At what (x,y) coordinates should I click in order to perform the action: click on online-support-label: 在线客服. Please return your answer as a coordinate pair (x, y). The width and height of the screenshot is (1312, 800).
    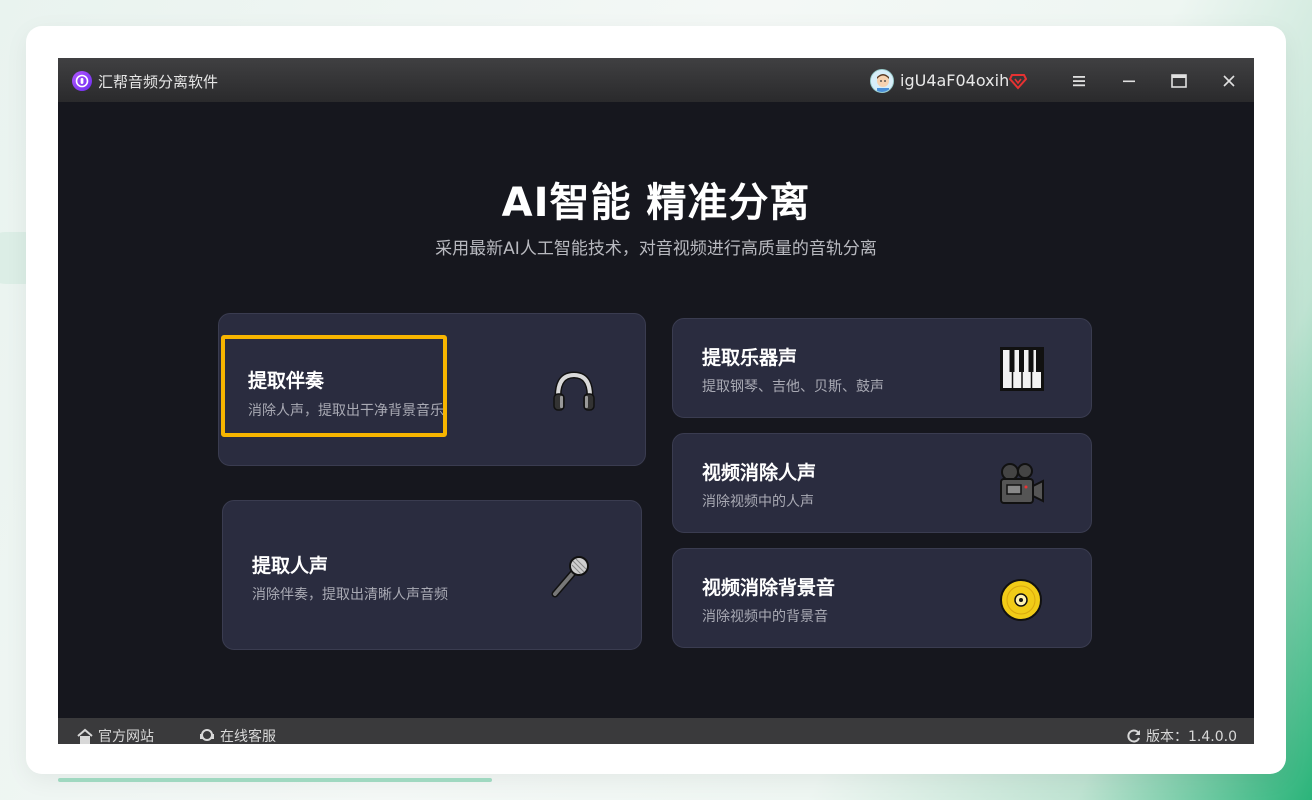
    Looking at the image, I should click on (248, 736).